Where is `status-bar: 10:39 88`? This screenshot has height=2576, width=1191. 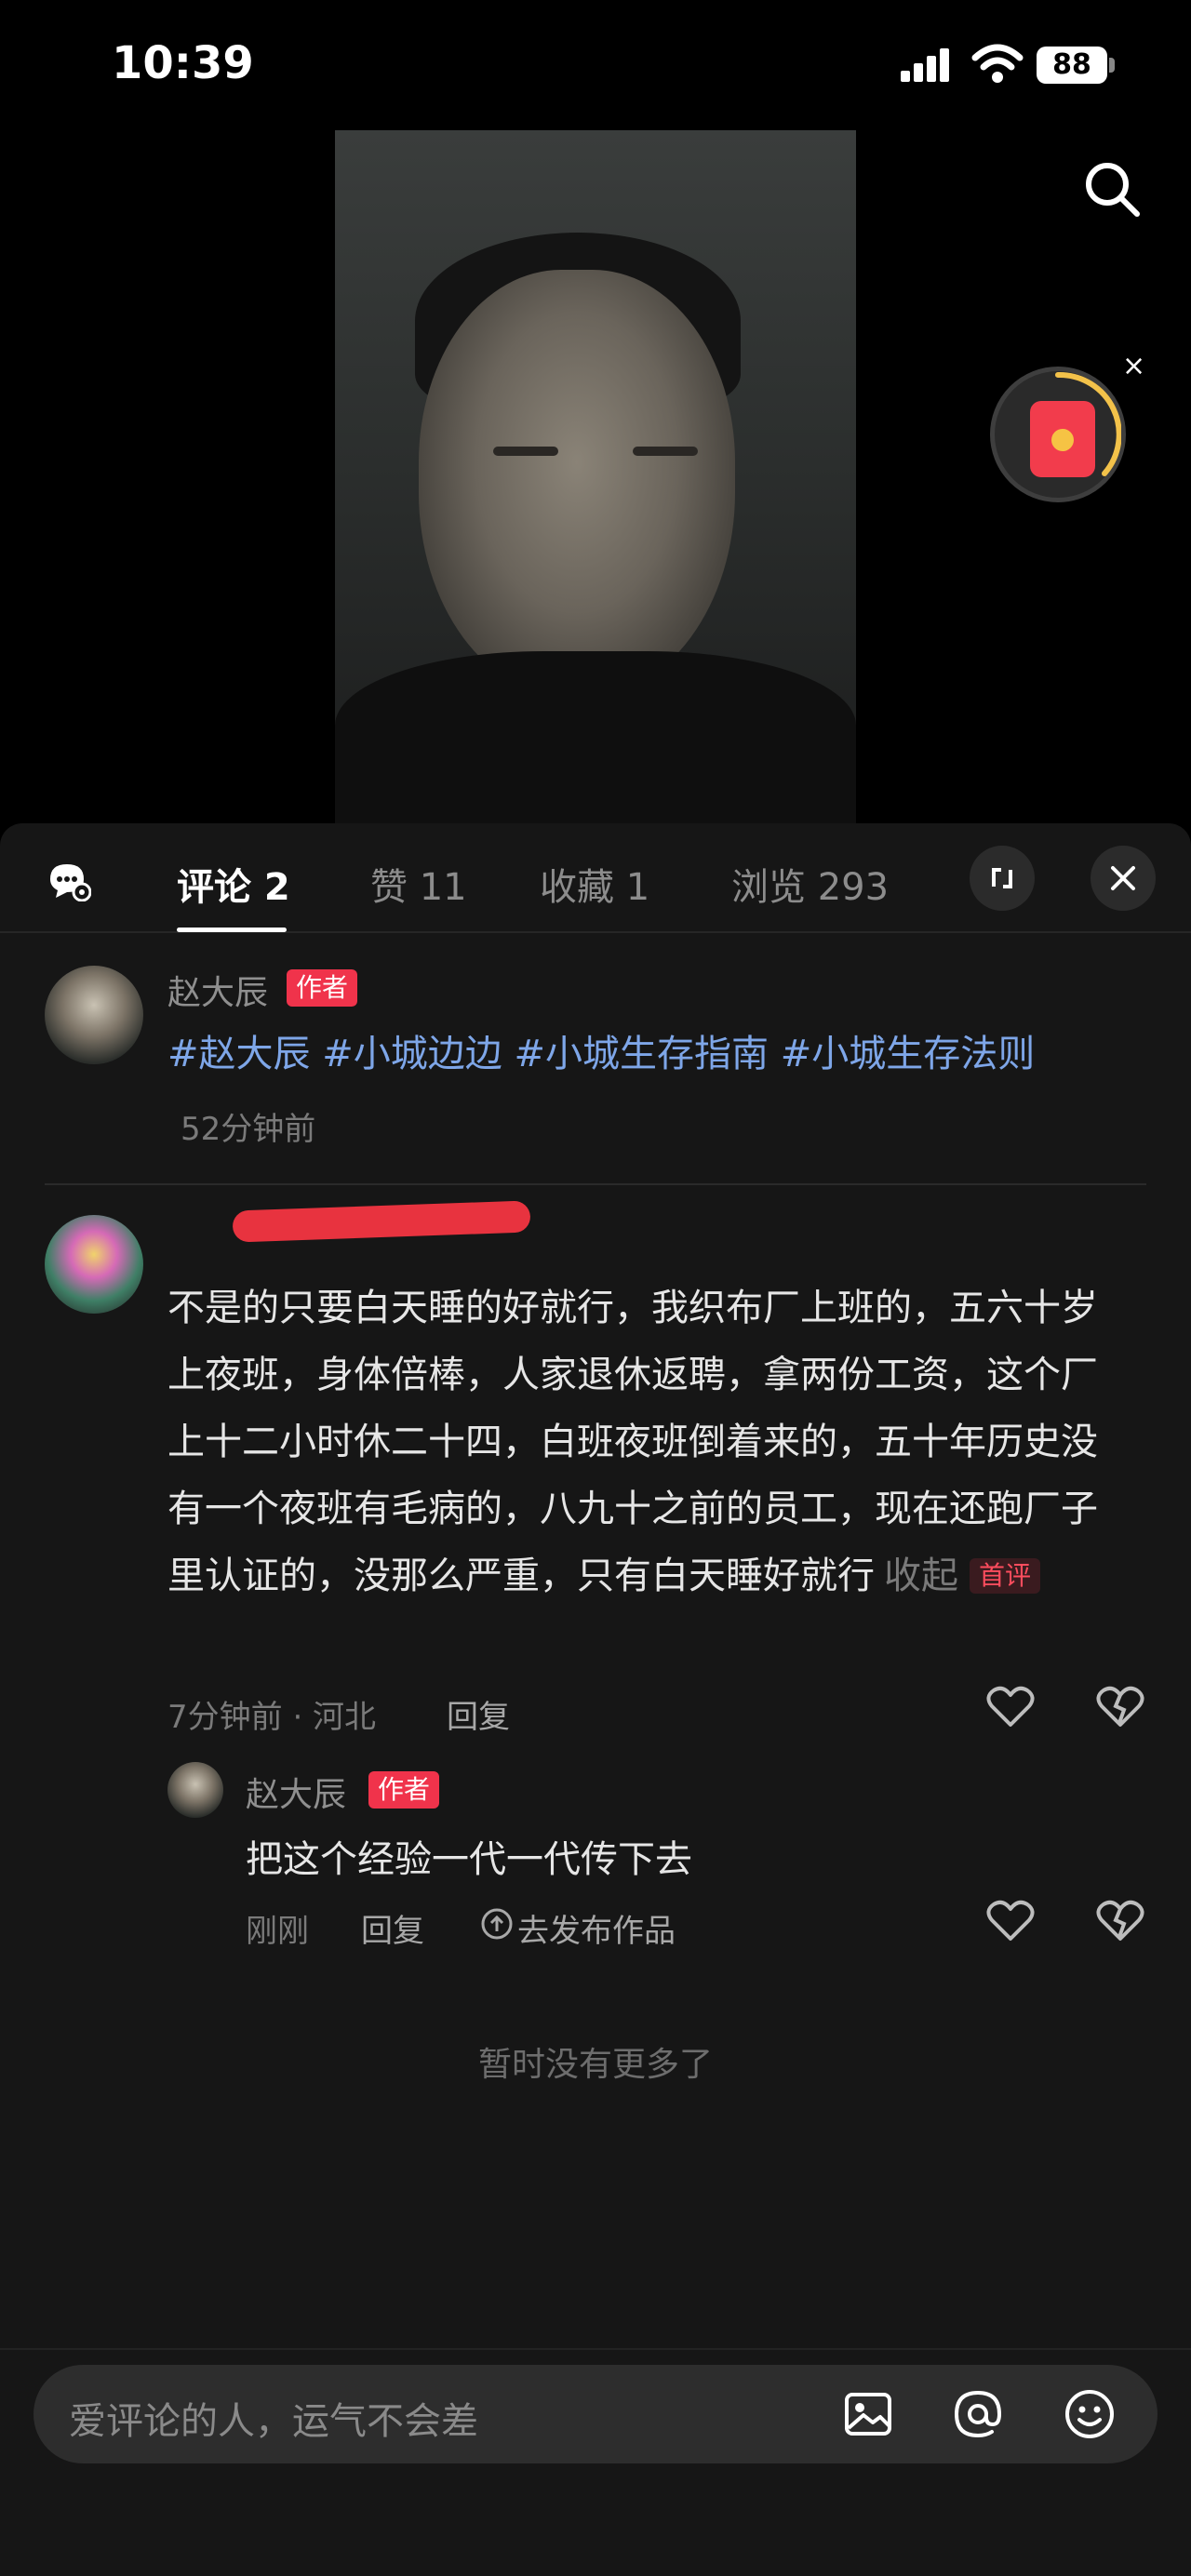 status-bar: 10:39 88 is located at coordinates (595, 65).